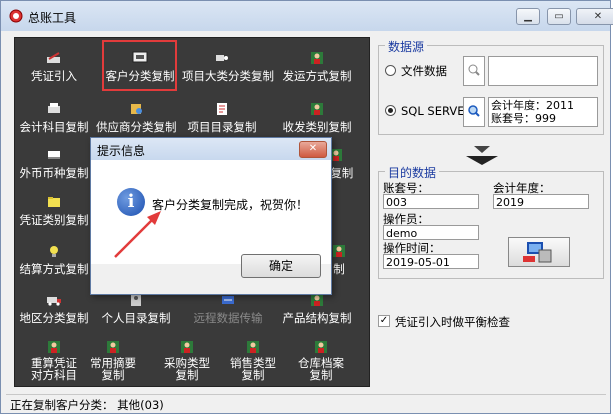 The image size is (613, 416). Describe the element at coordinates (222, 127) in the screenshot. I see `tool-label: 项目目录复制` at that location.